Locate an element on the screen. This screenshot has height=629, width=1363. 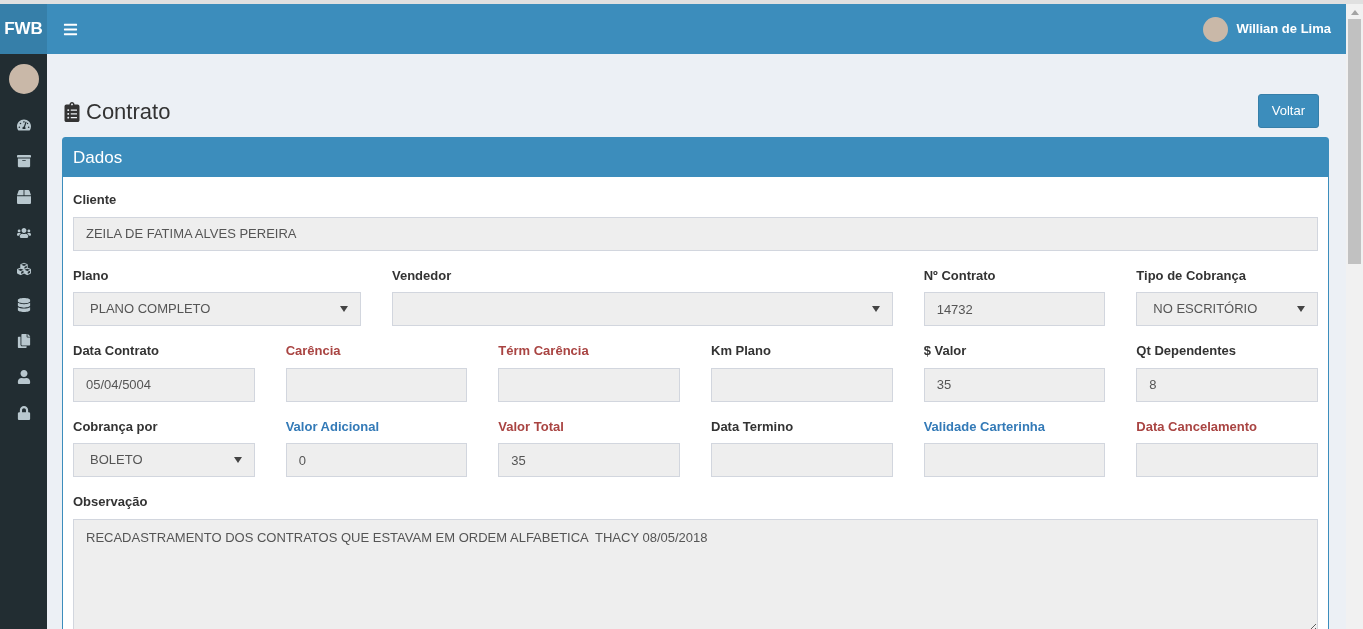
select-field is located at coordinates (642, 309).